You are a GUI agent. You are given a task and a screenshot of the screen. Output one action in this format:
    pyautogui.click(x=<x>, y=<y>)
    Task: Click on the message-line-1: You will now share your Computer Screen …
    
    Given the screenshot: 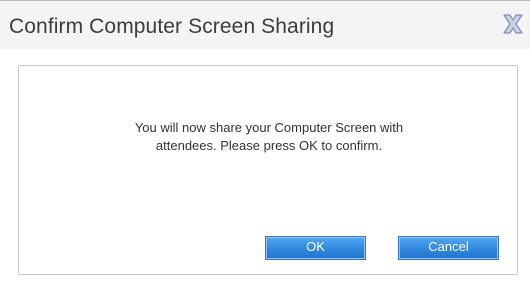 What is the action you would take?
    pyautogui.click(x=269, y=127)
    